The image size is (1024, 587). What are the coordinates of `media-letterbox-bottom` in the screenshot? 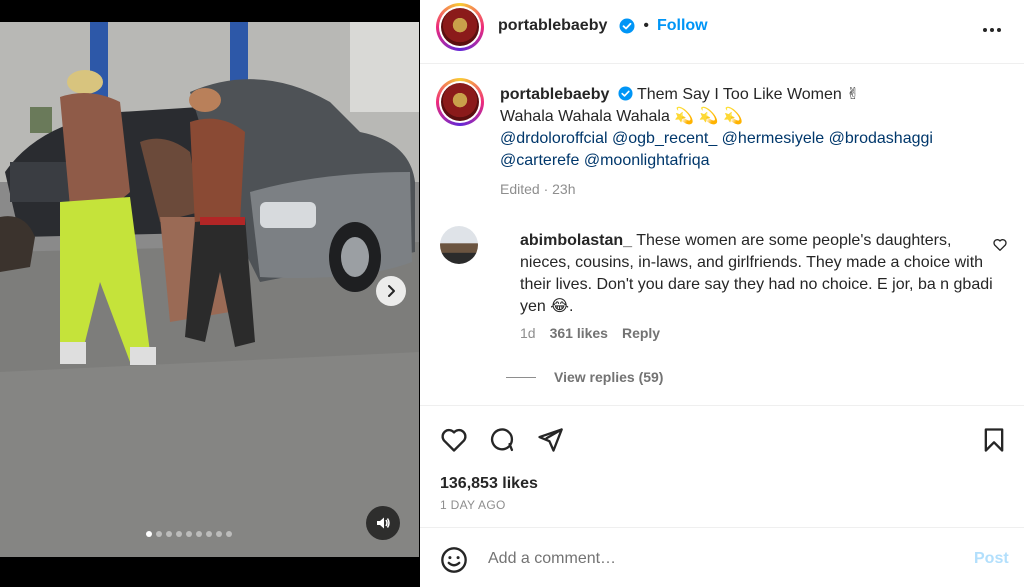 It's located at (209, 572).